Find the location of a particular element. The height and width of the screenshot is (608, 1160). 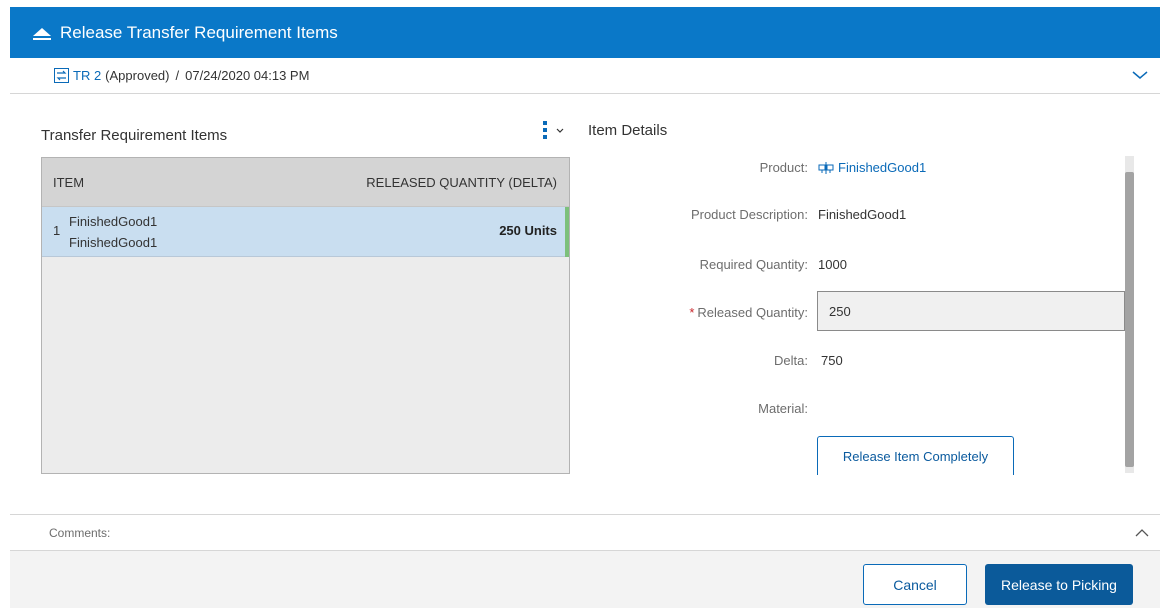

product-link: FinishedGood1 is located at coordinates (882, 167).